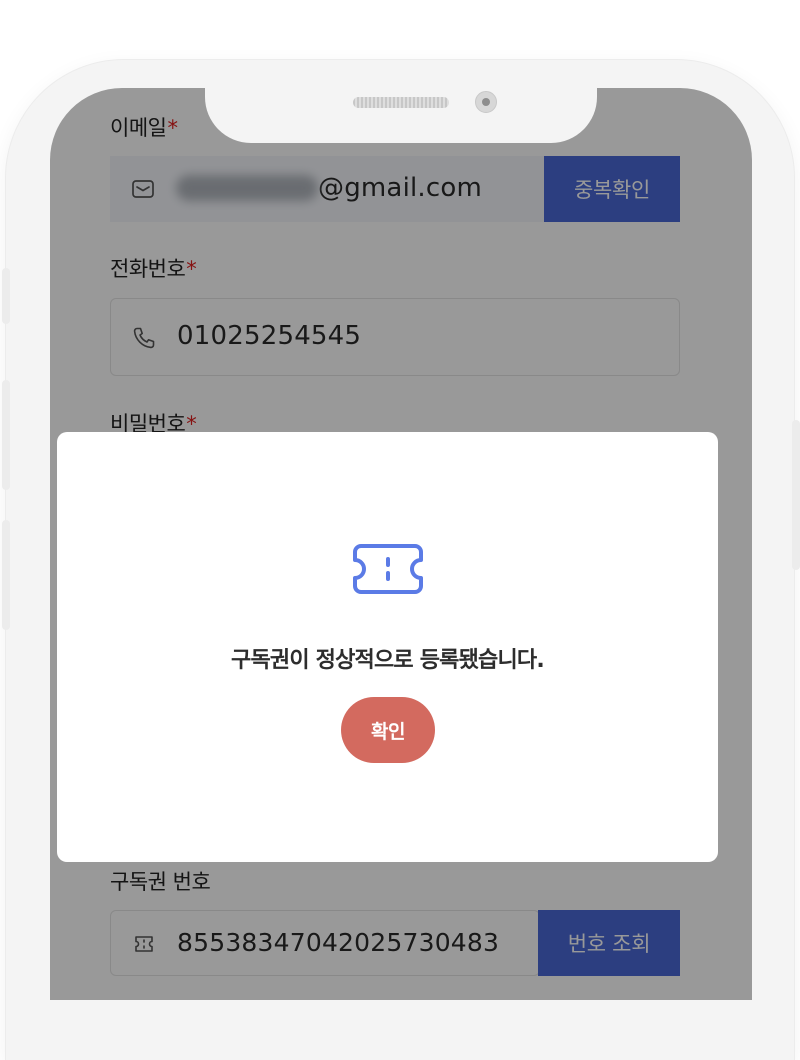 The height and width of the screenshot is (1060, 800). I want to click on success-message: 구독권이 정상적으로 등록됐습니다., so click(388, 660).